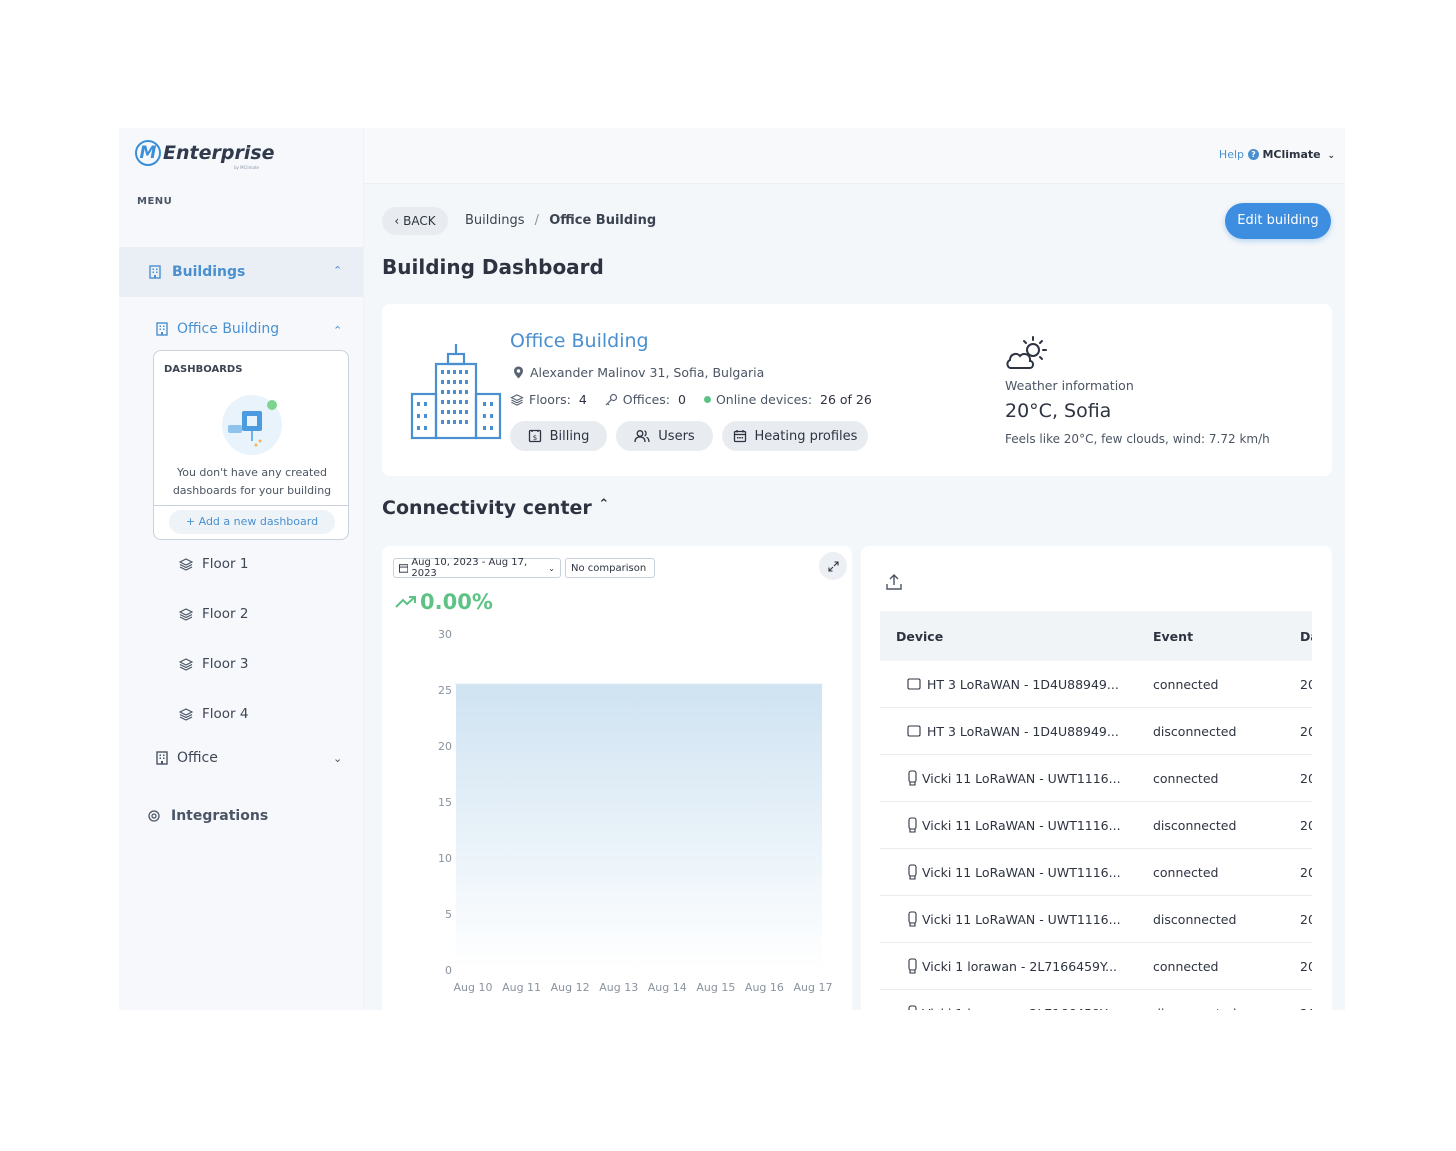 The image size is (1456, 1151). Describe the element at coordinates (213, 614) in the screenshot. I see `sidebar-item-floor-2: Floor 2` at that location.